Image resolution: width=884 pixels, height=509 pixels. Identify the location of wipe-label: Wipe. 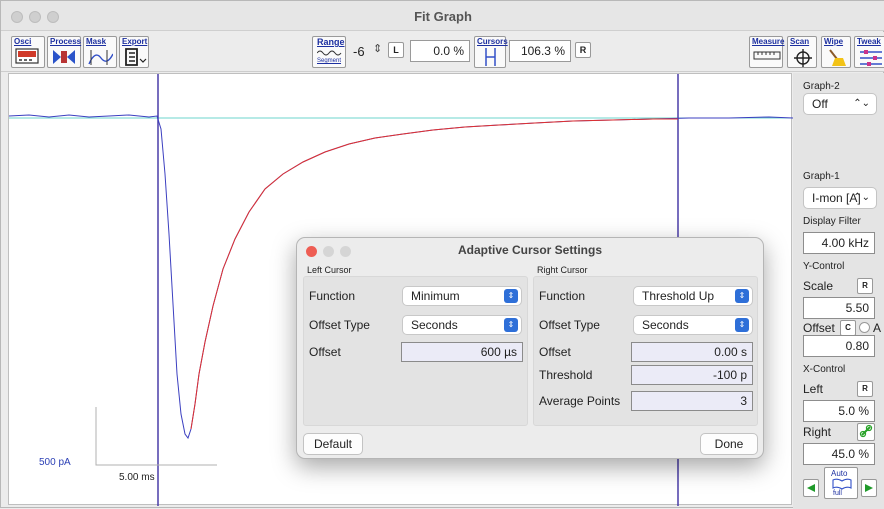
(834, 41).